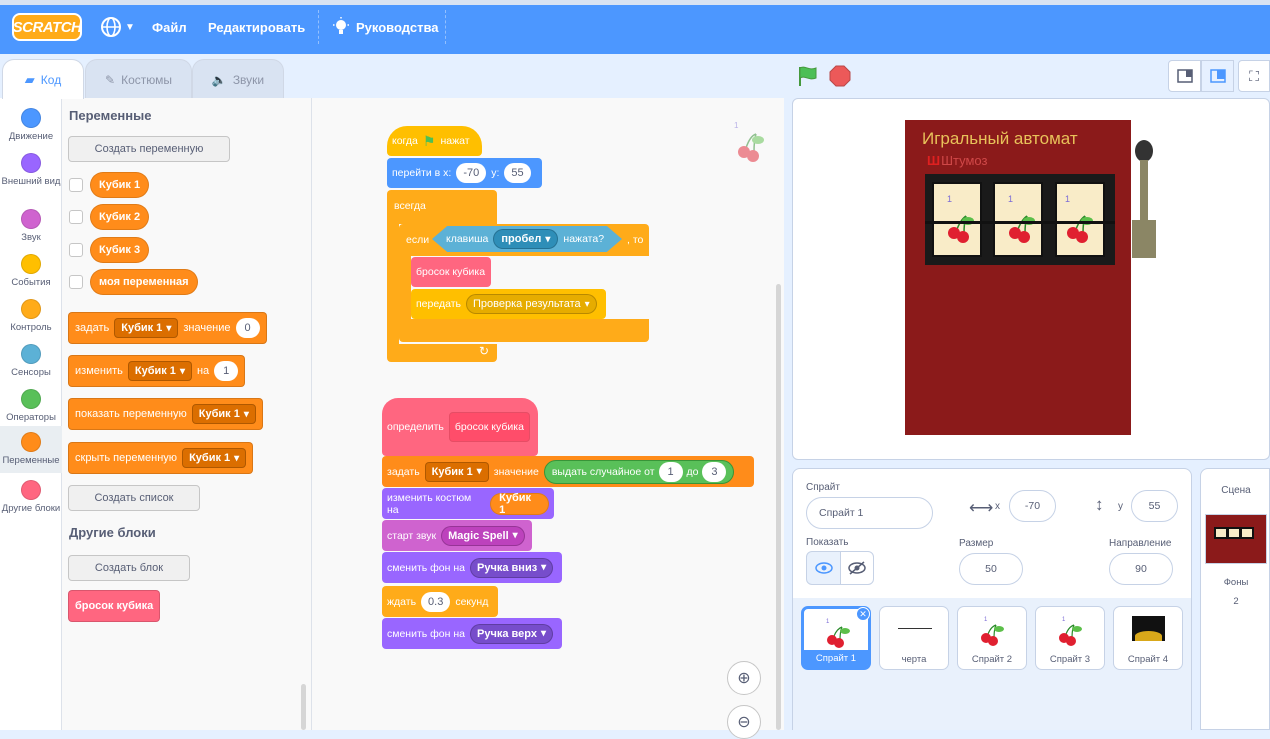 The height and width of the screenshot is (739, 1270). I want to click on category-looks: Внешний вид, so click(31, 169).